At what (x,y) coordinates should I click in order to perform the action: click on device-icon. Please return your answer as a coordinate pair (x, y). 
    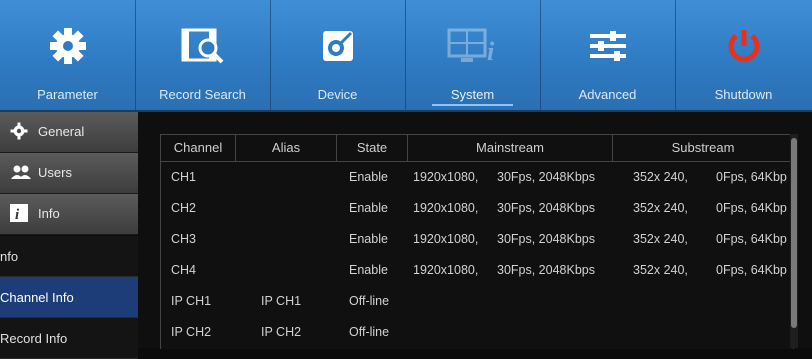
    Looking at the image, I should click on (337, 46).